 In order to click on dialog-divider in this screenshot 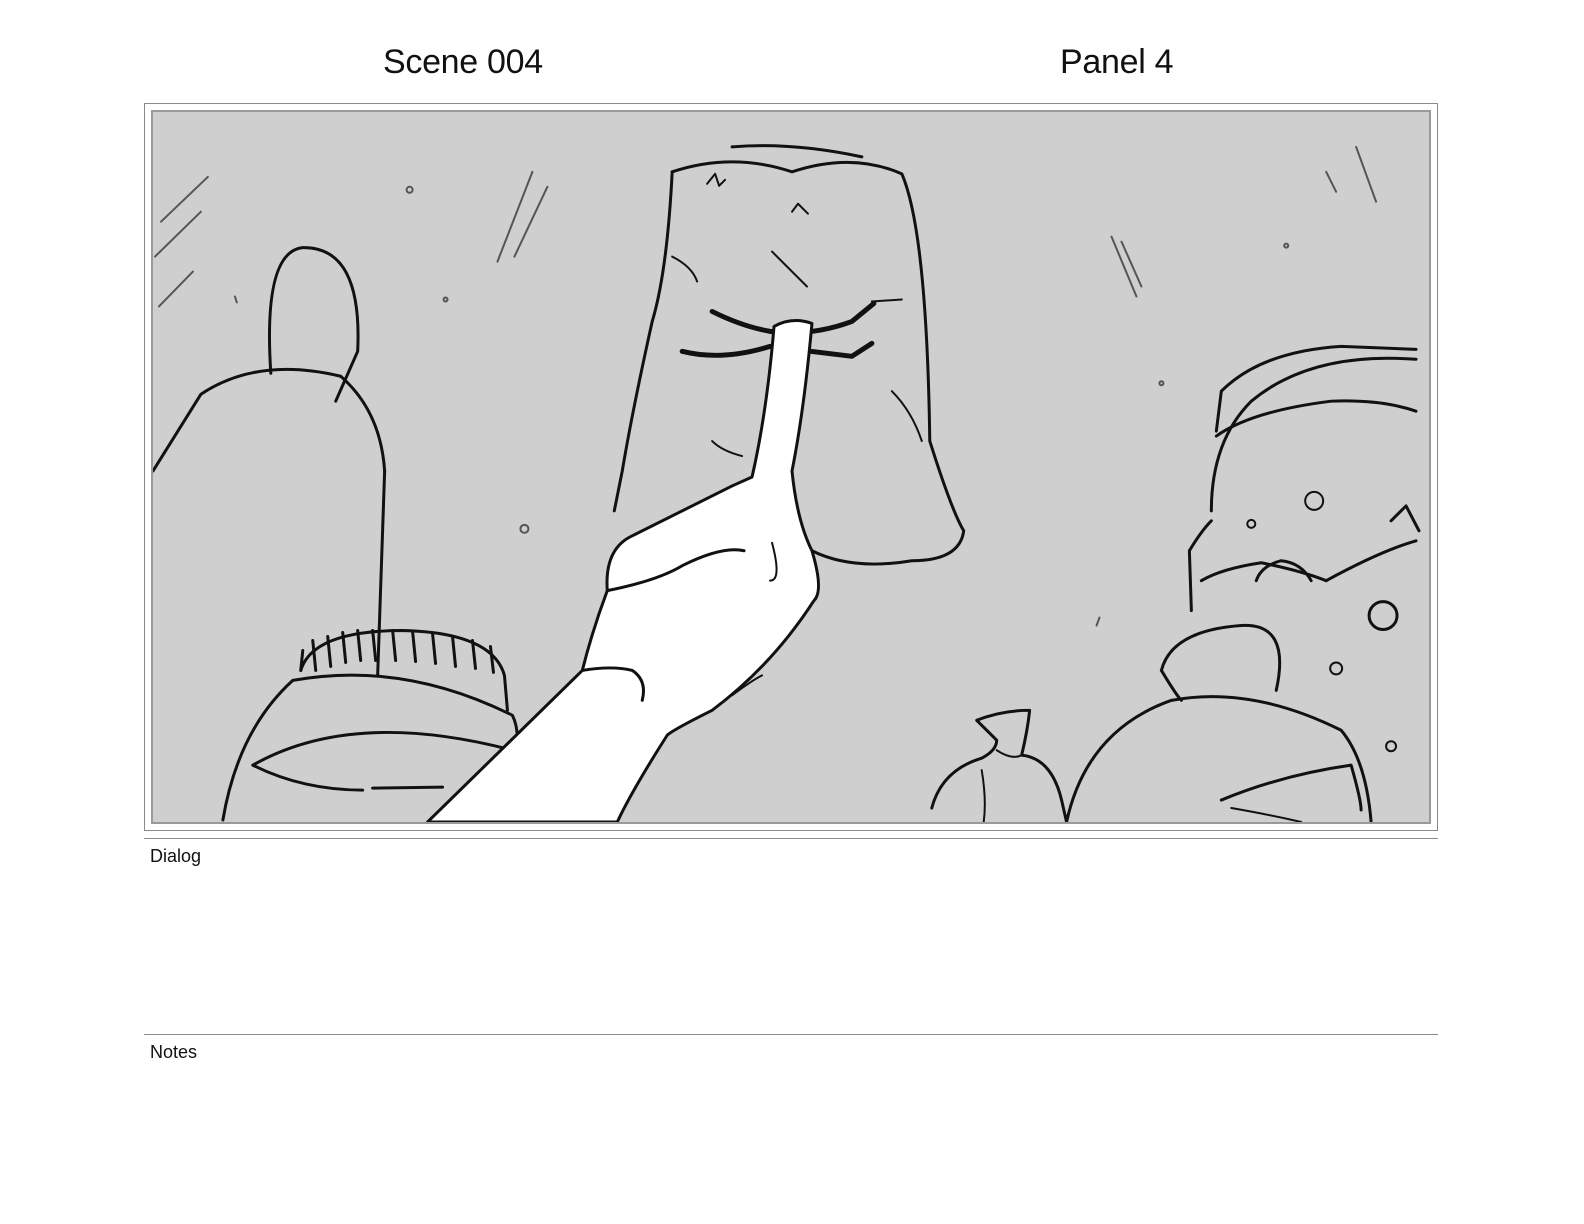, I will do `click(791, 838)`.